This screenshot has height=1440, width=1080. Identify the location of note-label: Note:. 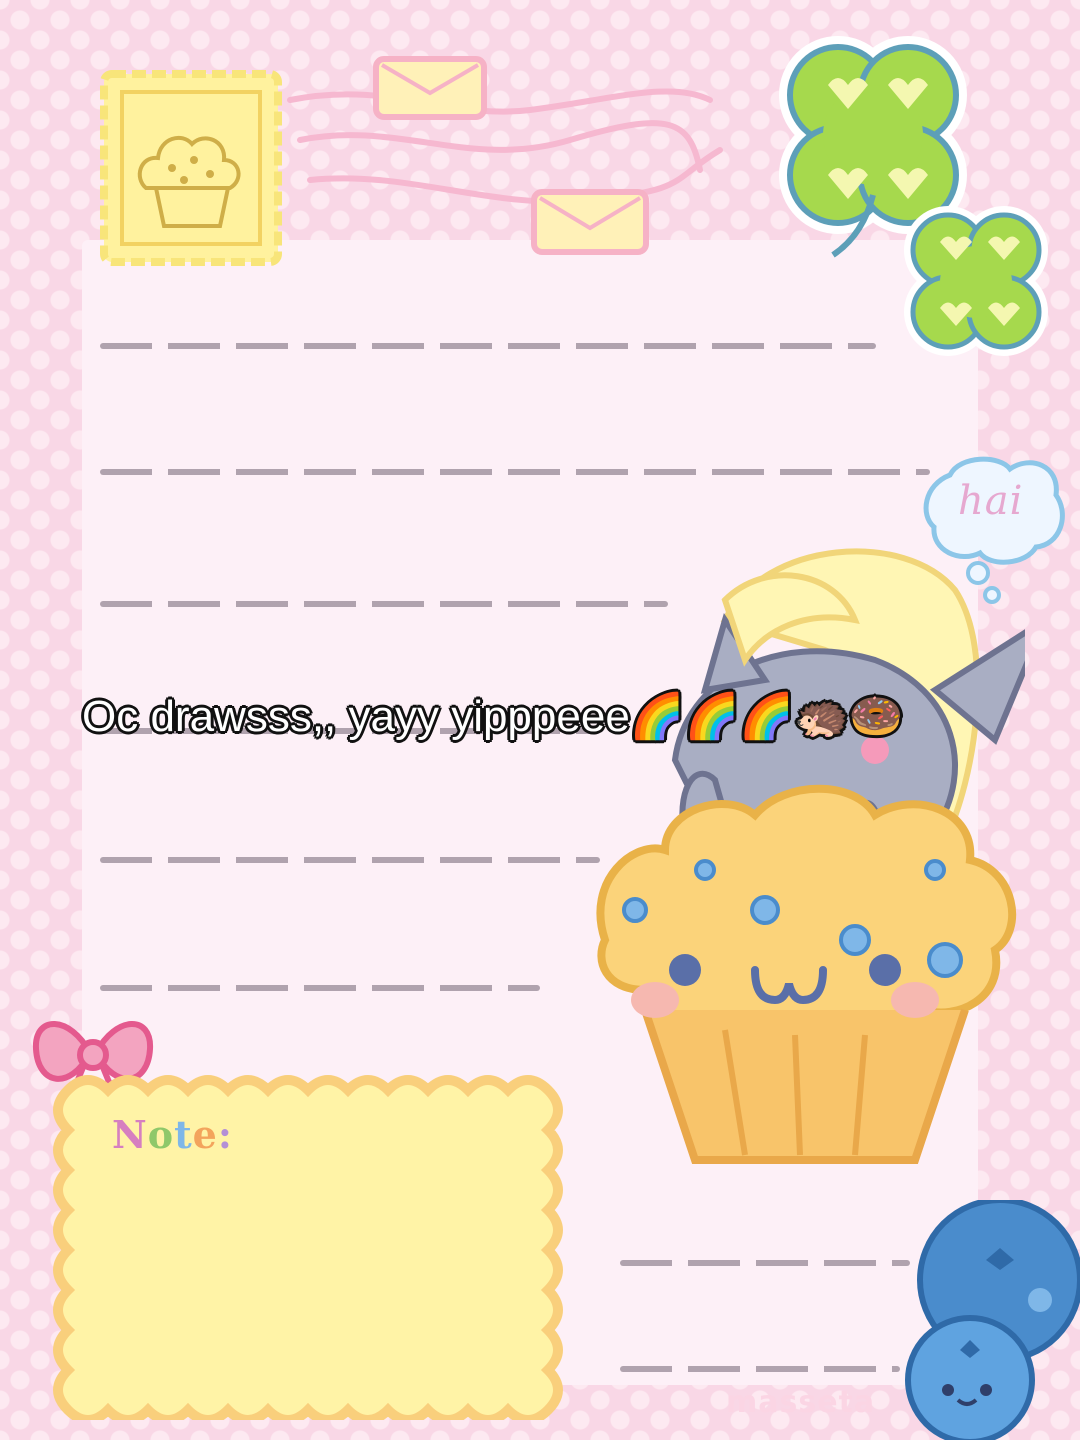
(172, 1134).